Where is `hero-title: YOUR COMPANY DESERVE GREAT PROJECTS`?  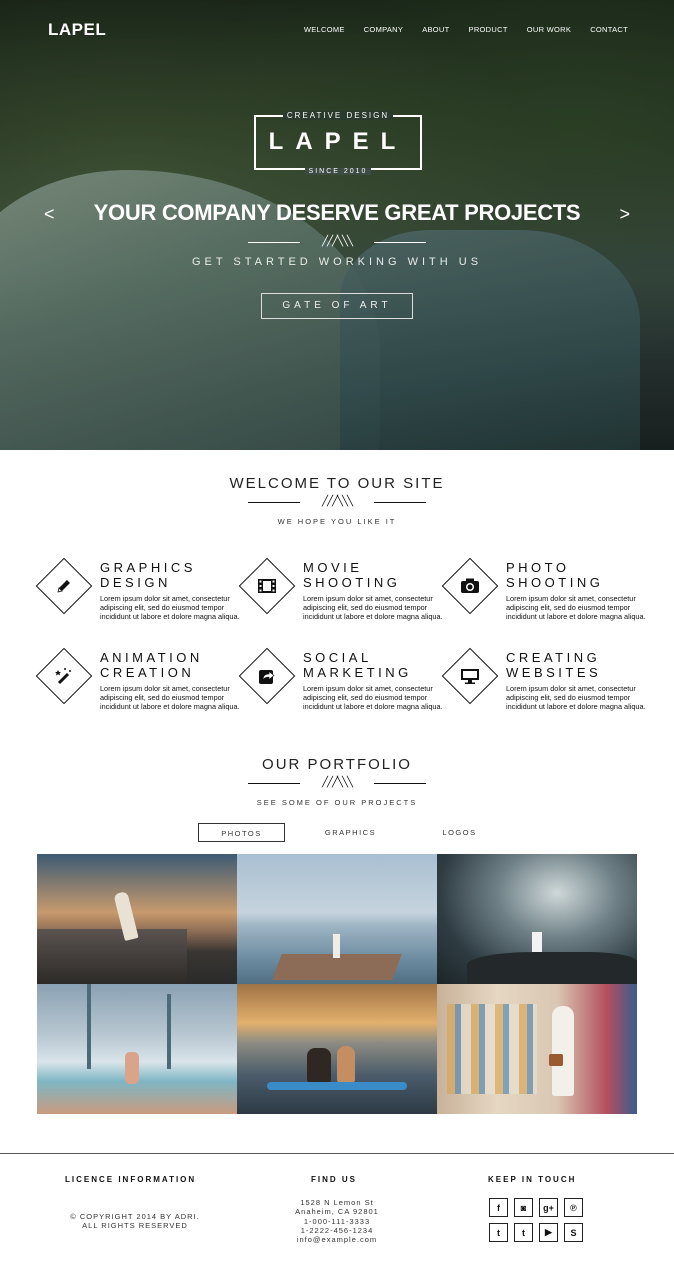 hero-title: YOUR COMPANY DESERVE GREAT PROJECTS is located at coordinates (337, 212).